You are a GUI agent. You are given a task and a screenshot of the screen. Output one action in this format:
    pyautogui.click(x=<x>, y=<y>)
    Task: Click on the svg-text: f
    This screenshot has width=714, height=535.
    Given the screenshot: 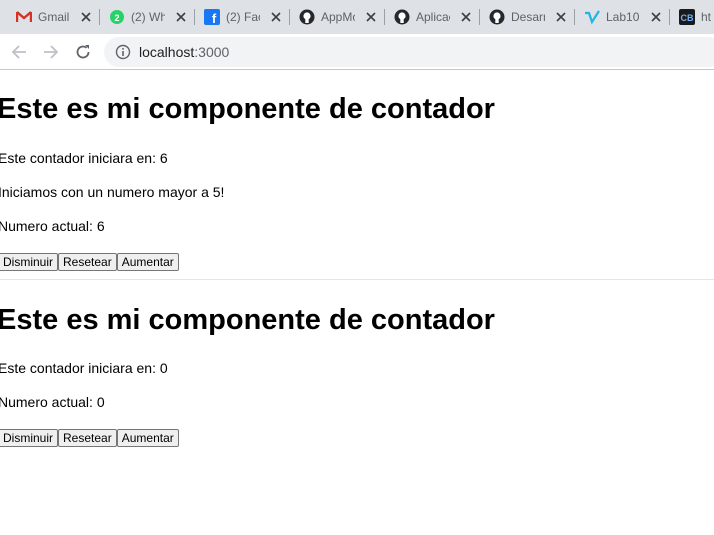 What is the action you would take?
    pyautogui.click(x=214, y=18)
    